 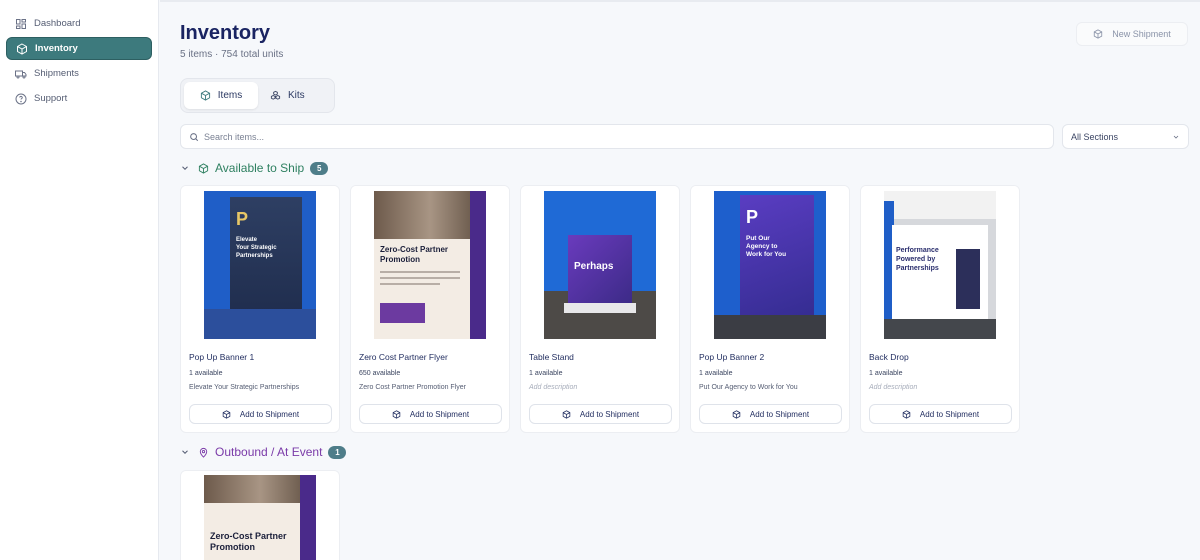 I want to click on tab-kits: Kits, so click(x=287, y=95).